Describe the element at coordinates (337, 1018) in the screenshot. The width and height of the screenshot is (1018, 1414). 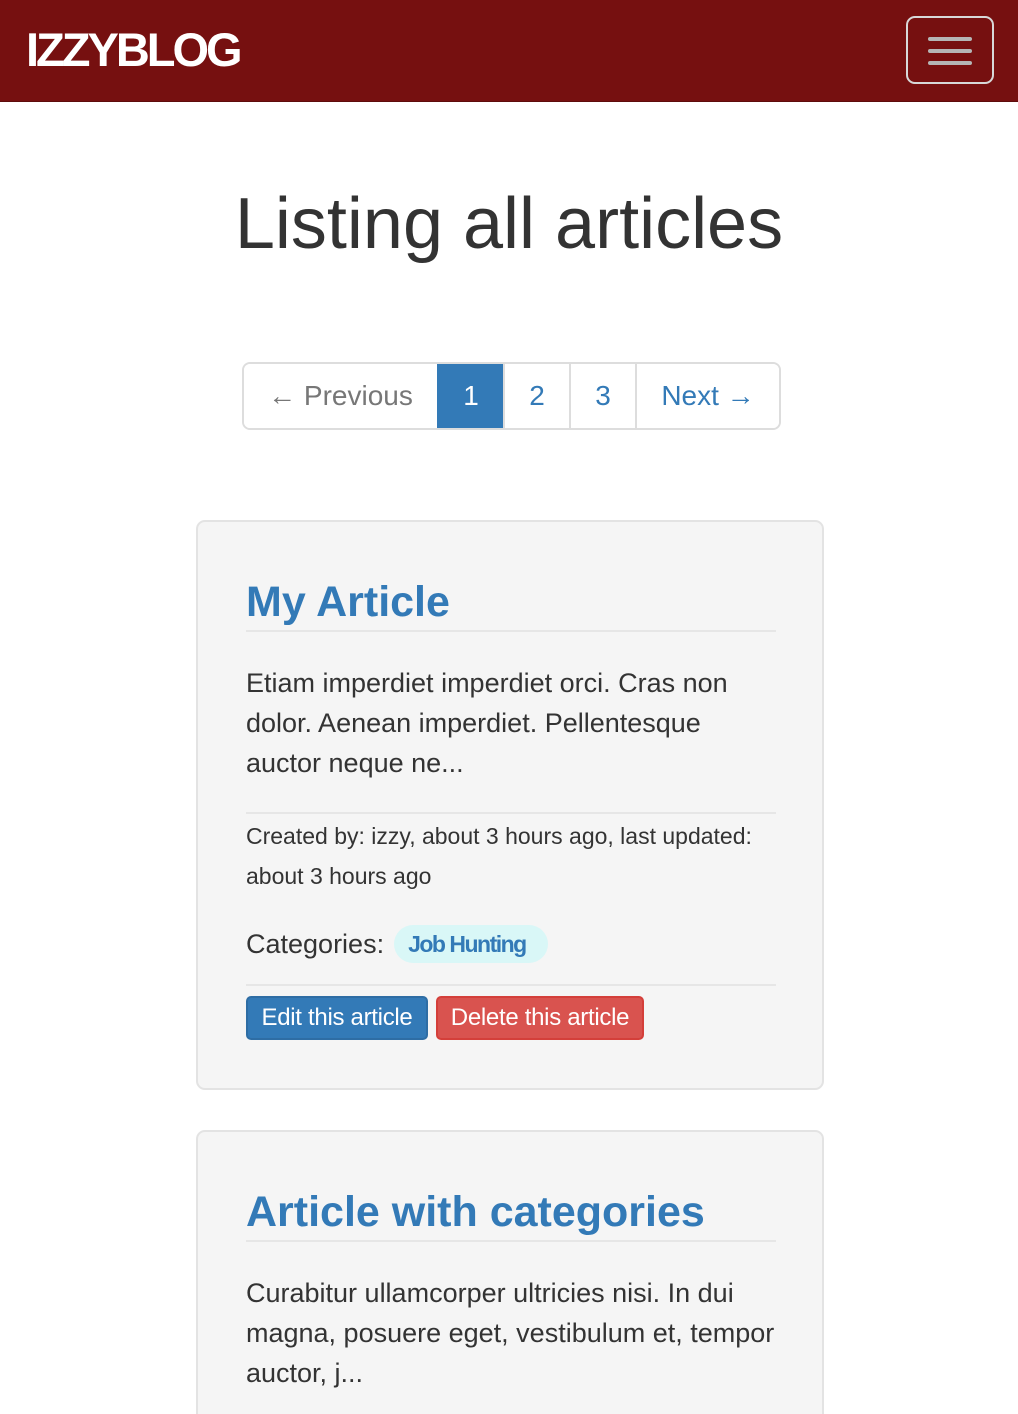
I see `edit-article-button: Edit this article` at that location.